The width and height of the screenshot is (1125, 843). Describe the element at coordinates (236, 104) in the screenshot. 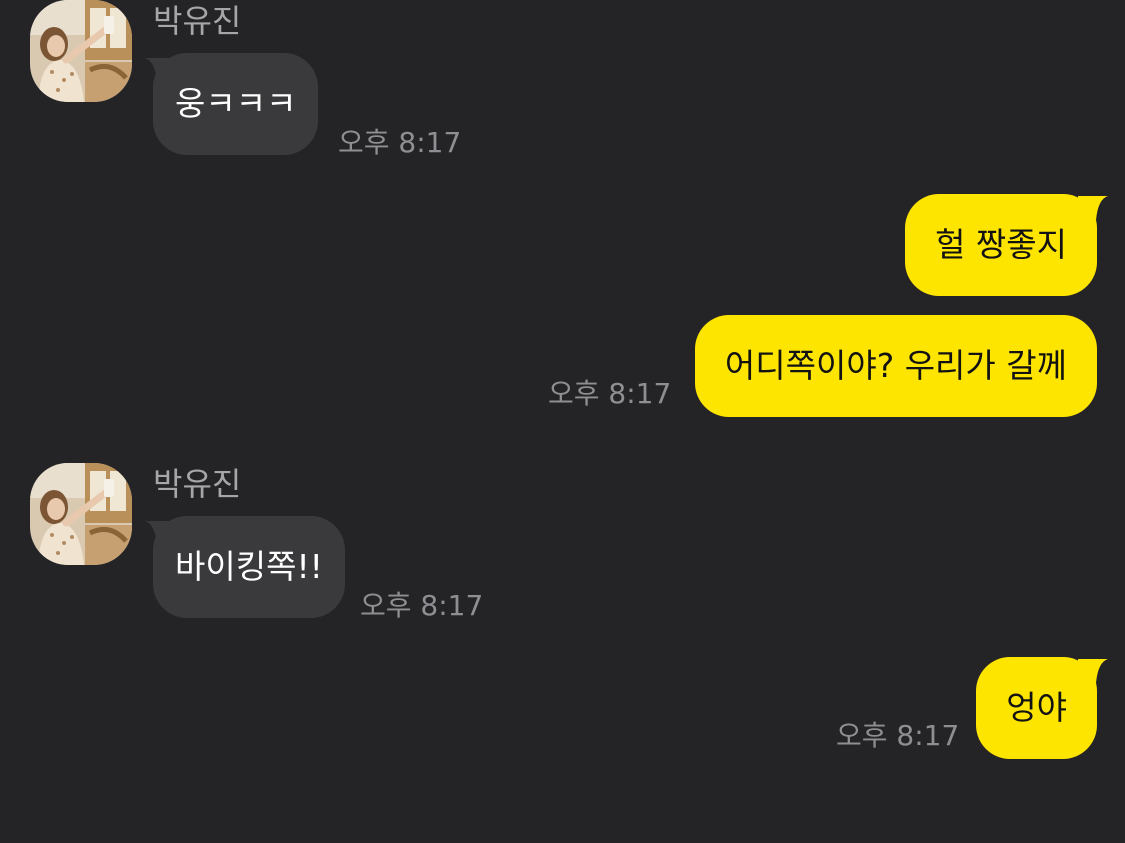

I see `message-bubble-incoming: 웅ㅋㅋㅋ` at that location.